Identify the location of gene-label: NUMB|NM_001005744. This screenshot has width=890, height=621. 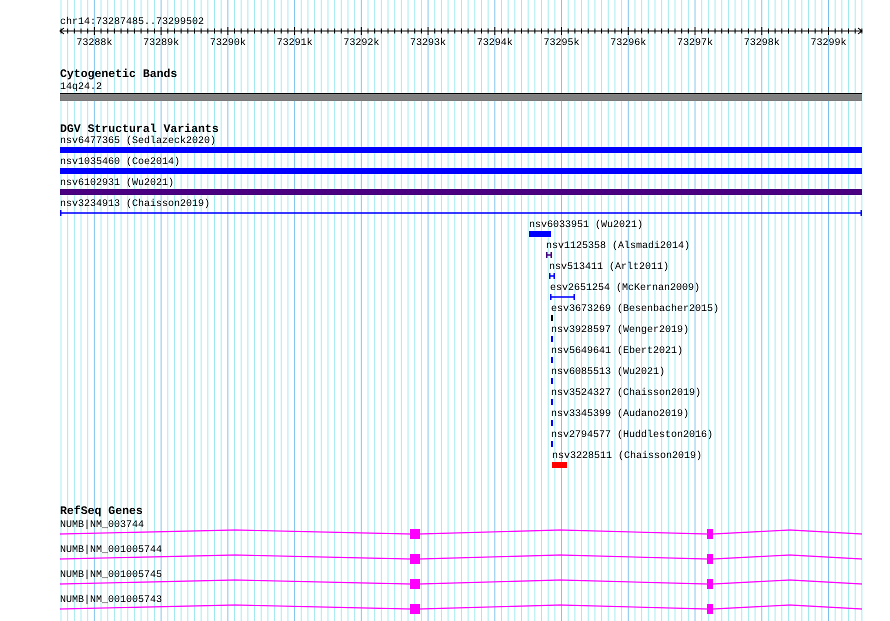
(111, 550).